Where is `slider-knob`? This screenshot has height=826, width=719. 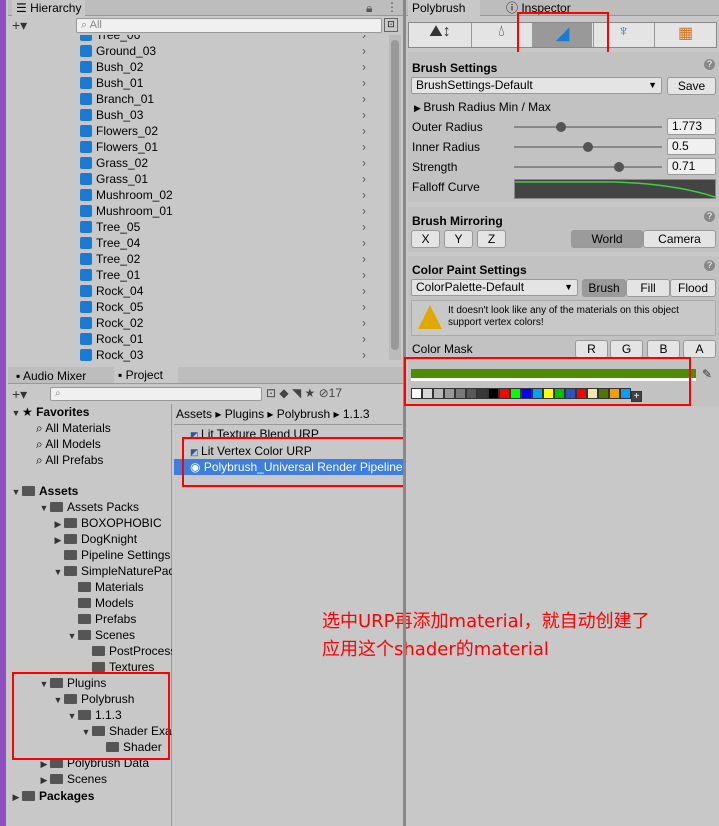 slider-knob is located at coordinates (588, 147).